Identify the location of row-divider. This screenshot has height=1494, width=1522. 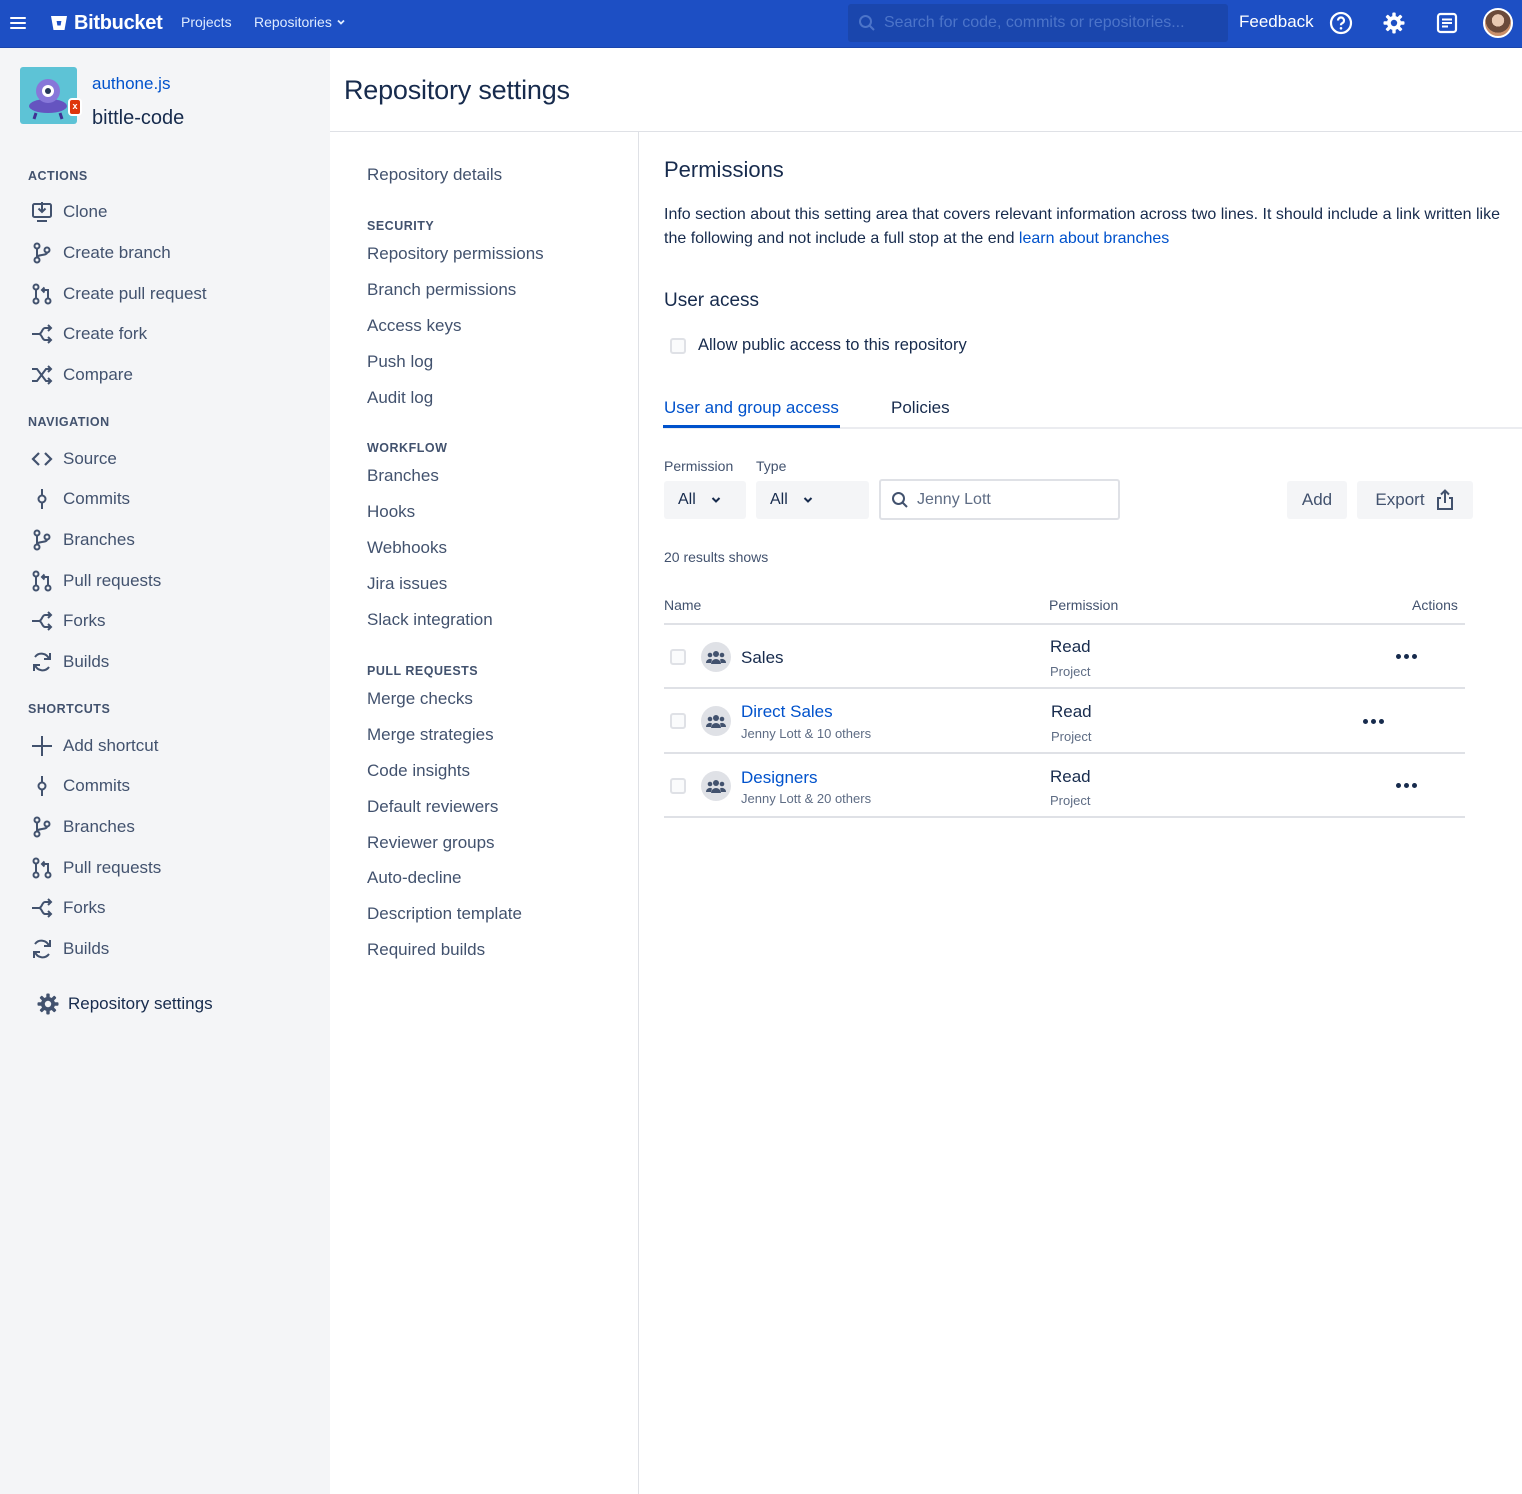
(1064, 817).